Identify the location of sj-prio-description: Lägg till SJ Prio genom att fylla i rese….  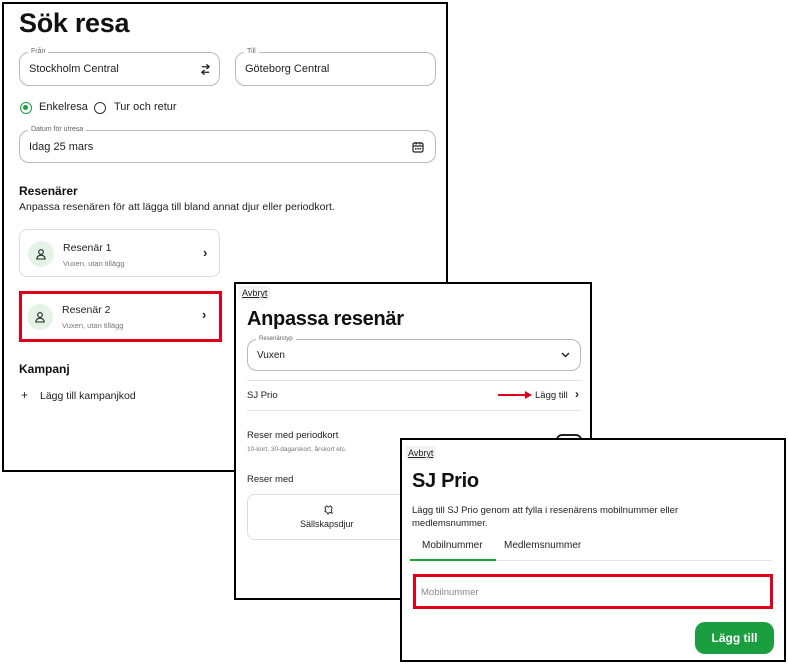
(545, 517).